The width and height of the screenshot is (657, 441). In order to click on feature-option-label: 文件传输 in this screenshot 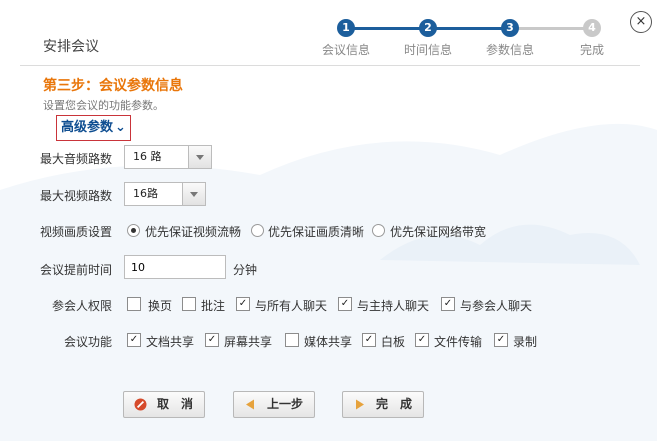, I will do `click(458, 342)`.